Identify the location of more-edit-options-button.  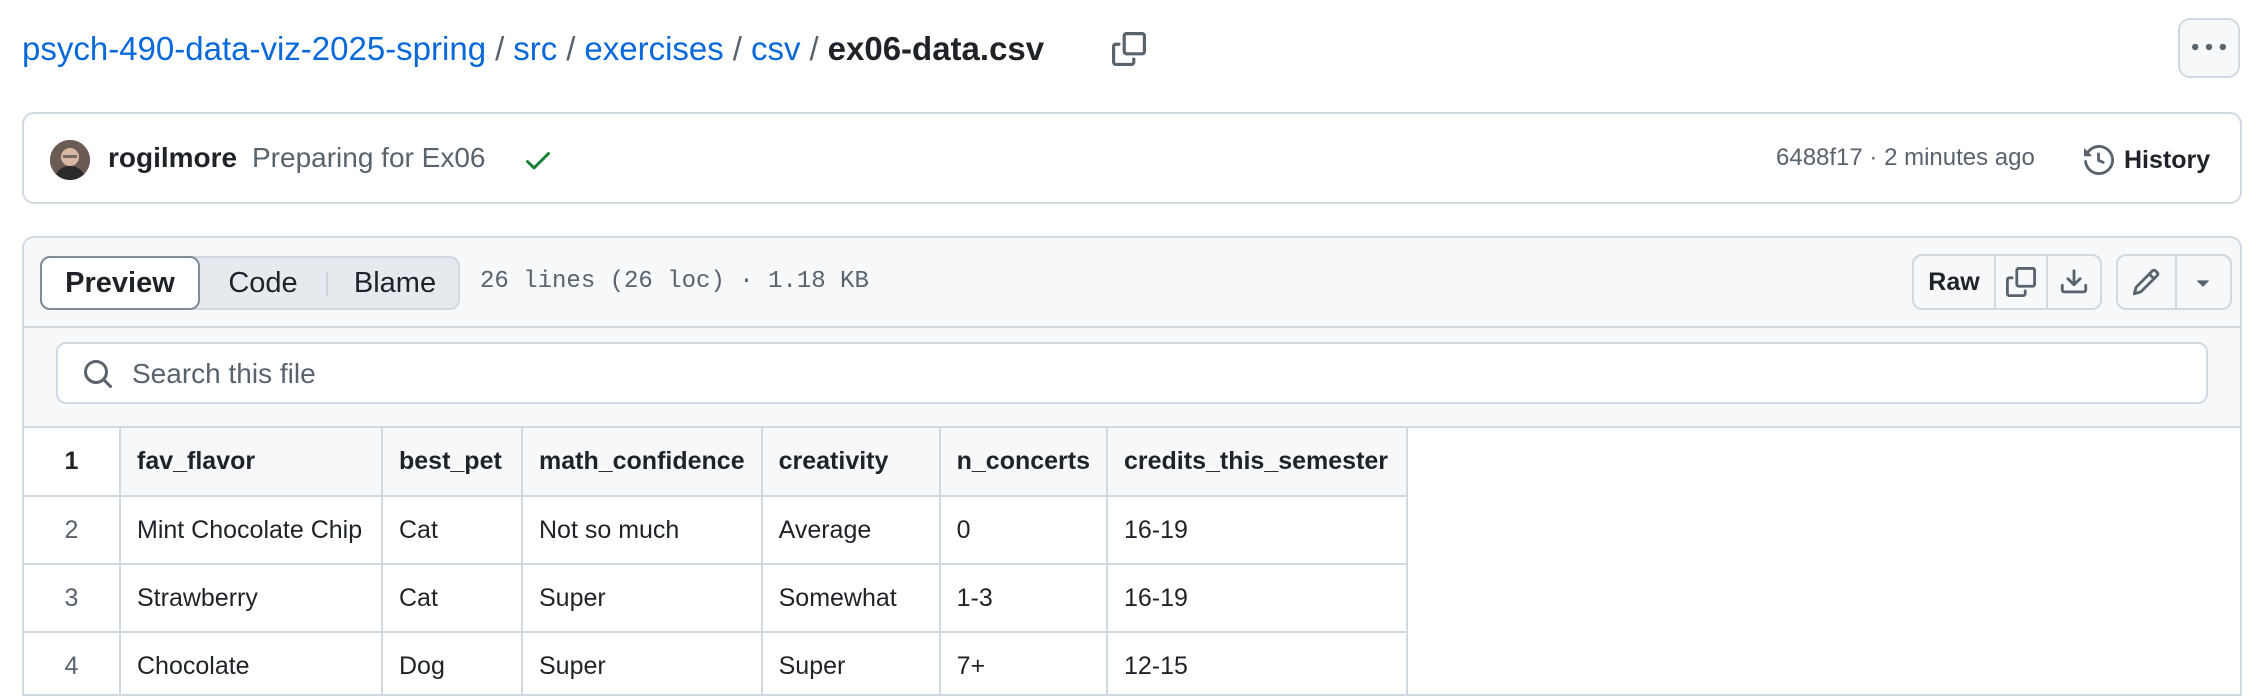
(2203, 282).